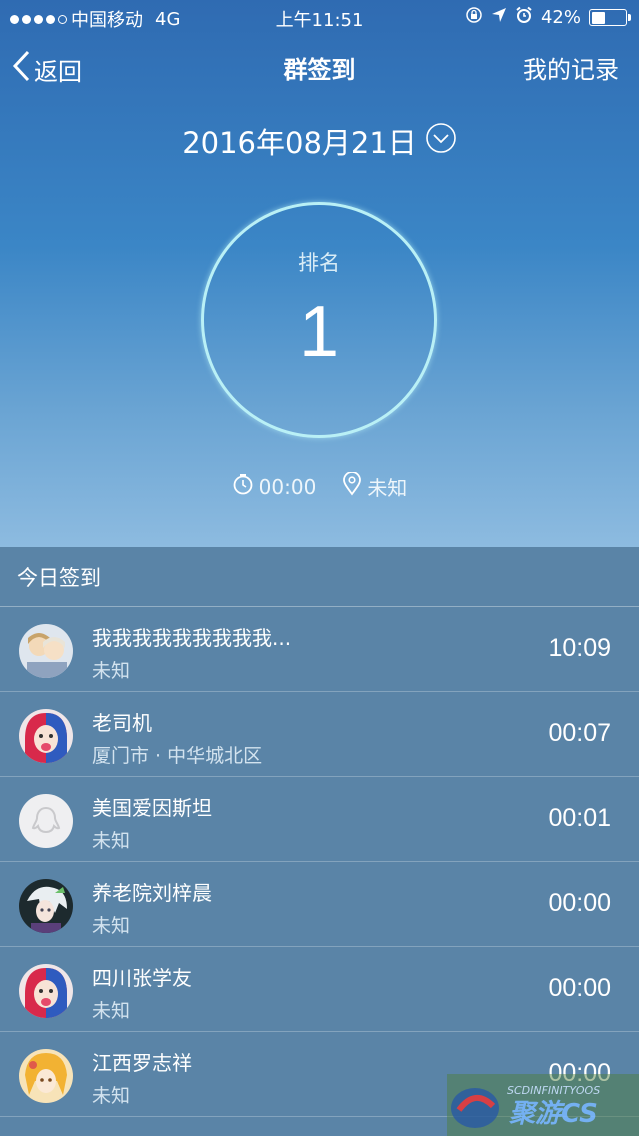 The image size is (639, 1136). What do you see at coordinates (122, 723) in the screenshot?
I see `member-name: 老司机` at bounding box center [122, 723].